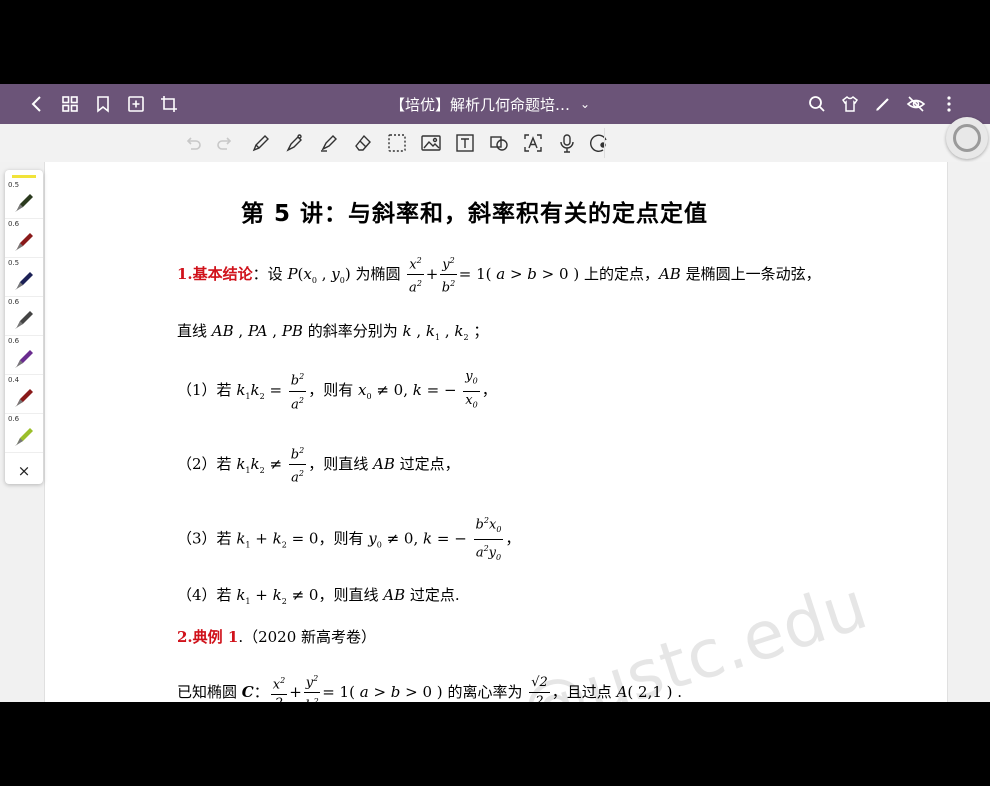 This screenshot has height=786, width=990. I want to click on text-fragment: 过定点，, so click(427, 463).